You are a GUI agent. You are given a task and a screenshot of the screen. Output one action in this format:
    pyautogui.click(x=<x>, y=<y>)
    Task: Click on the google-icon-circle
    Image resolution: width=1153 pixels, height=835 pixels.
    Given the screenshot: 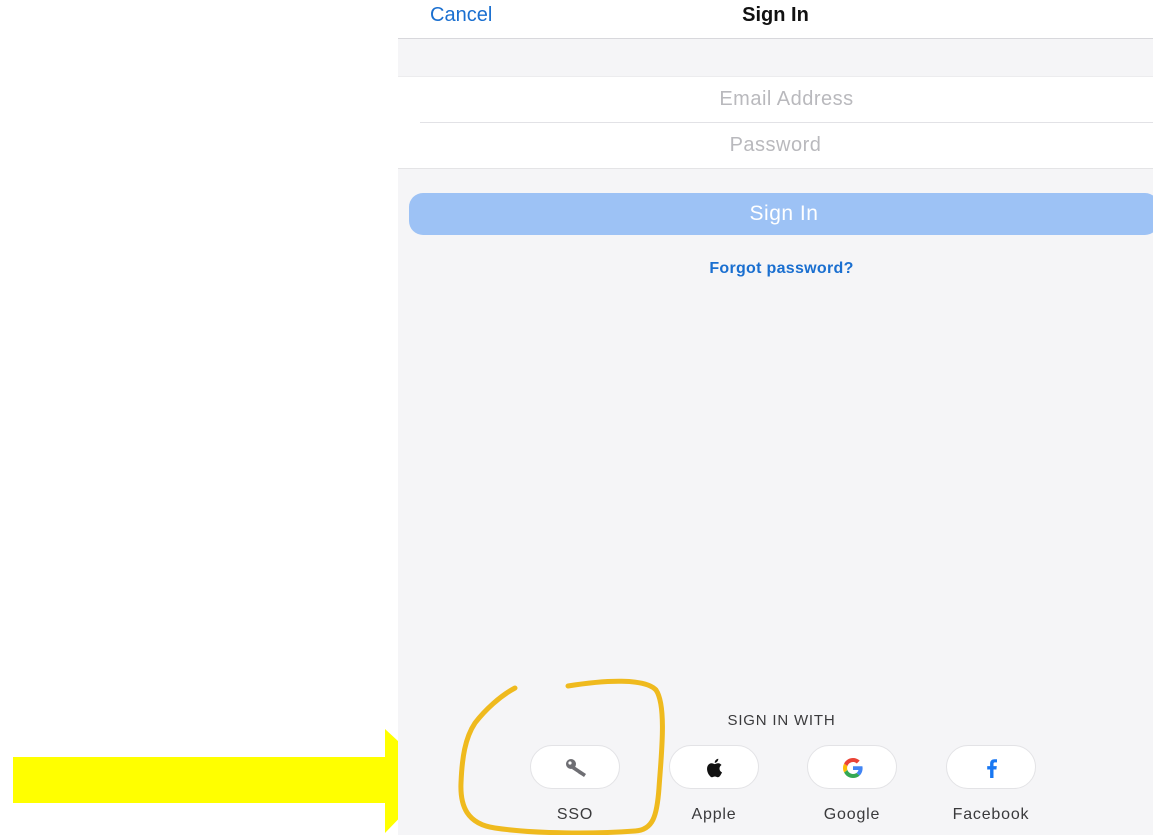 What is the action you would take?
    pyautogui.click(x=852, y=767)
    